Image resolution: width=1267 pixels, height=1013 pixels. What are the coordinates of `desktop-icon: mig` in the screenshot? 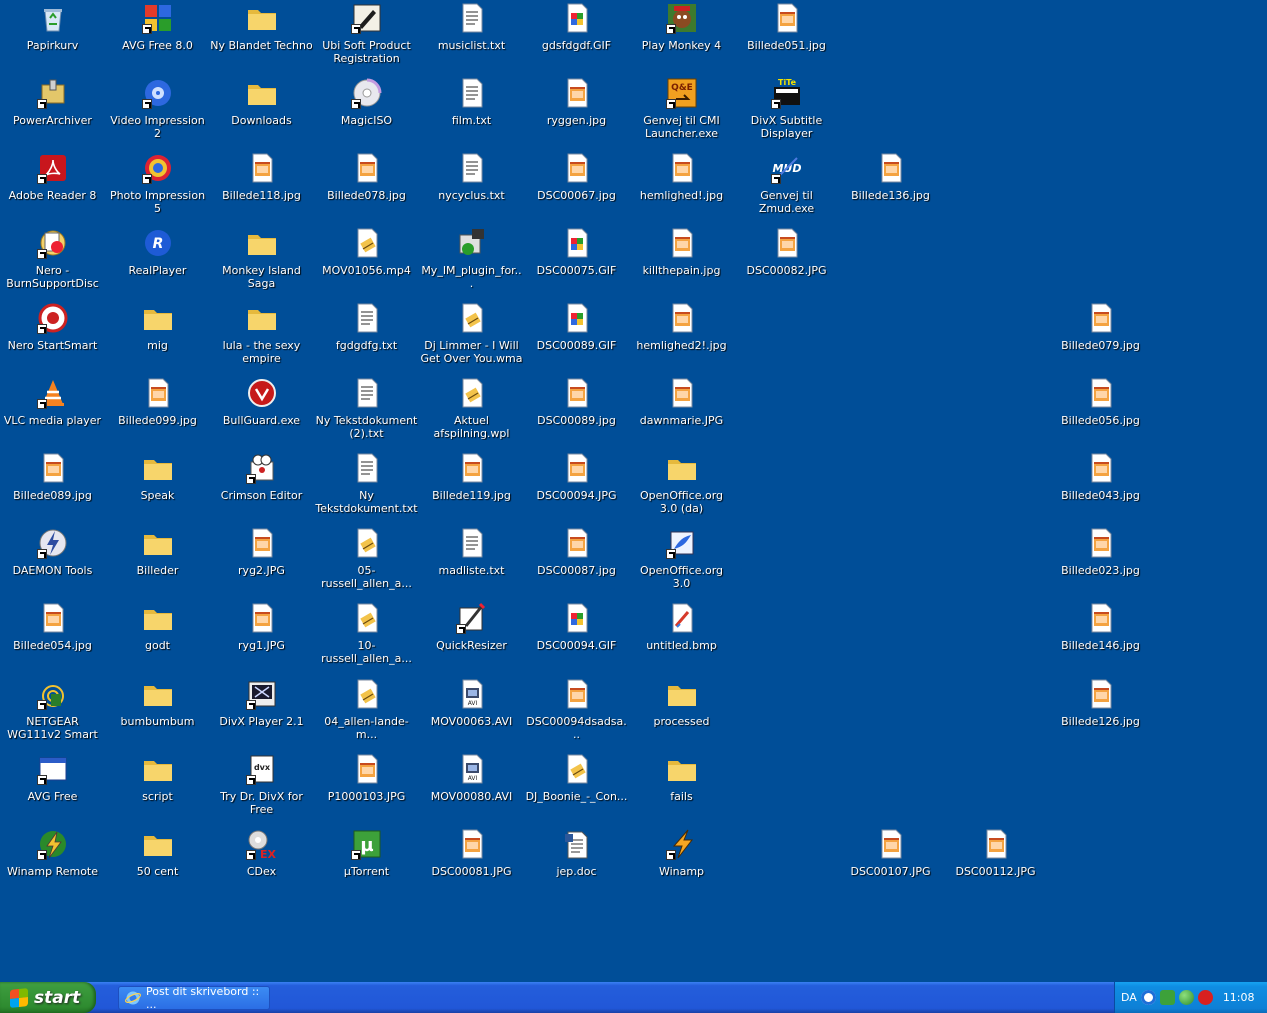 It's located at (157, 337).